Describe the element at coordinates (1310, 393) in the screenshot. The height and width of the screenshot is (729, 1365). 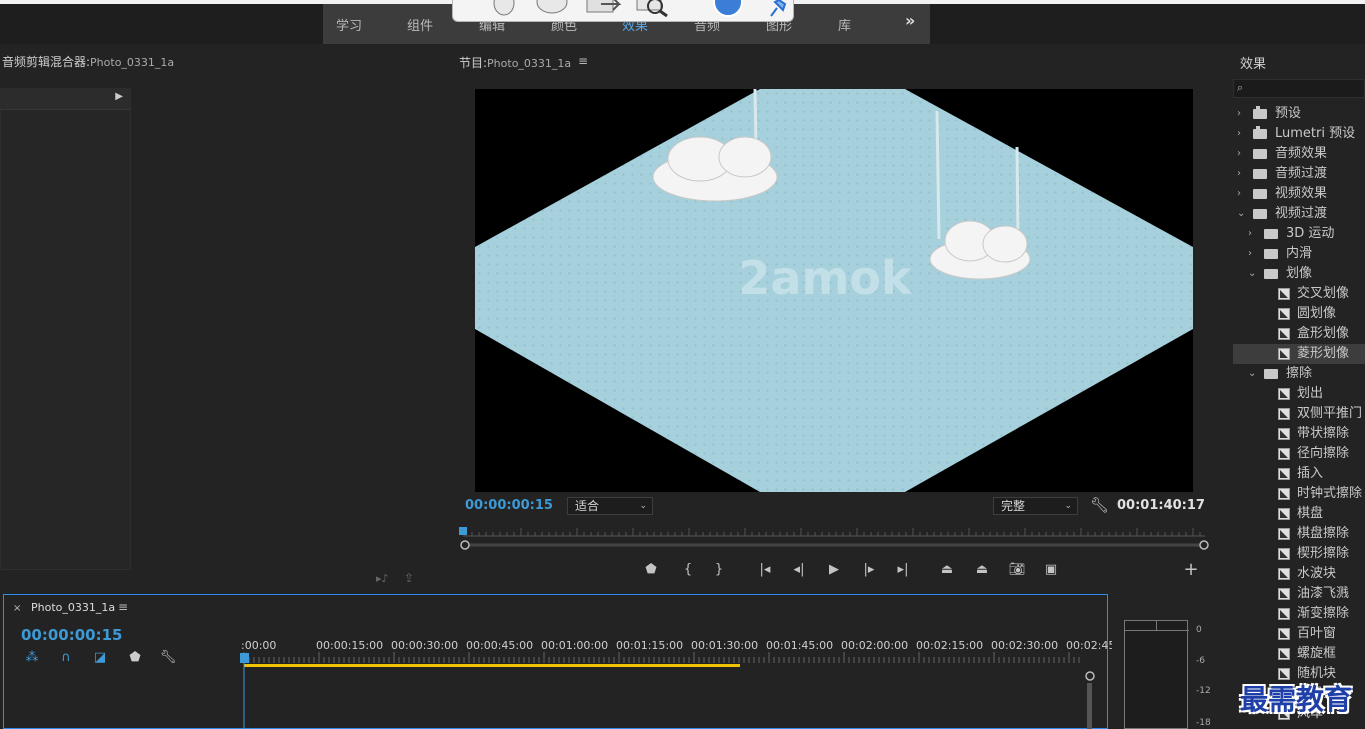
I see `effects-item-label: 划出` at that location.